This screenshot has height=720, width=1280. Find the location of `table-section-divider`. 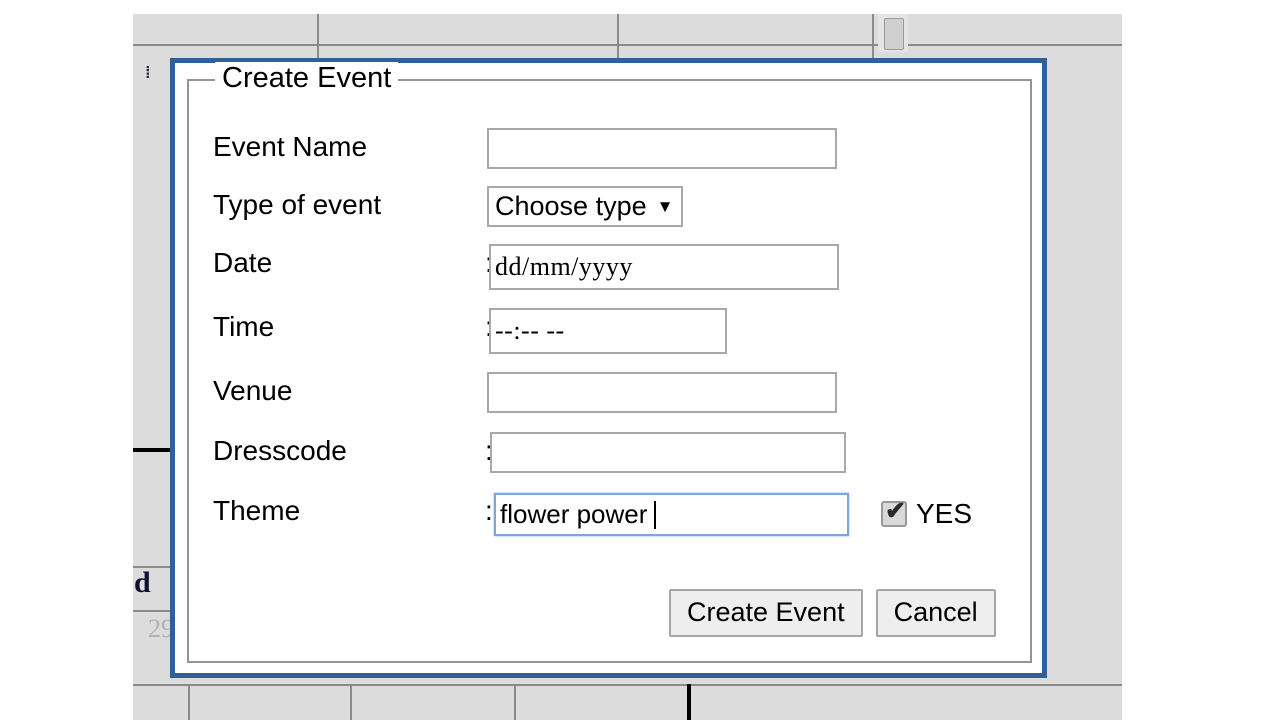

table-section-divider is located at coordinates (153, 450).